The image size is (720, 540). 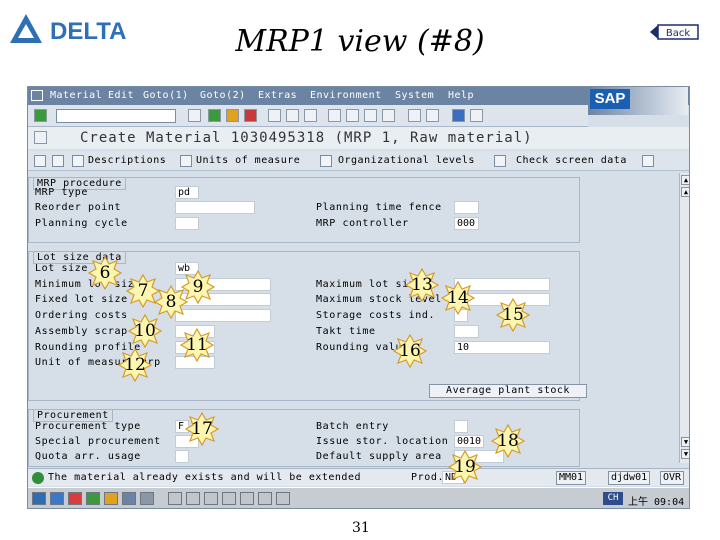 I want to click on new-session-icon, so click(x=414, y=115).